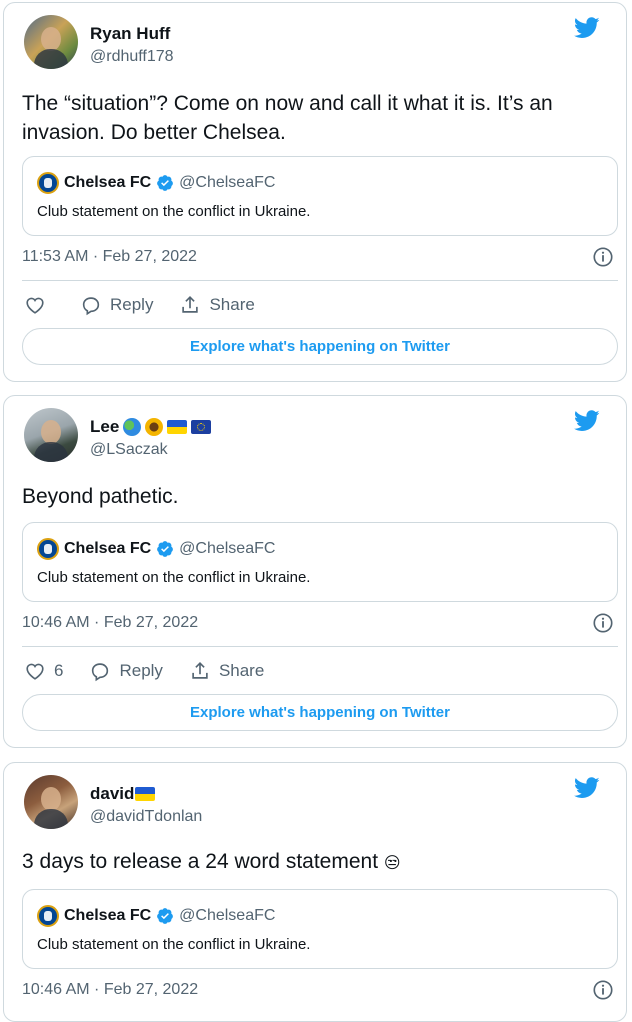 The width and height of the screenshot is (632, 1022). What do you see at coordinates (392, 862) in the screenshot?
I see `unamused-face-emoji: 😒` at bounding box center [392, 862].